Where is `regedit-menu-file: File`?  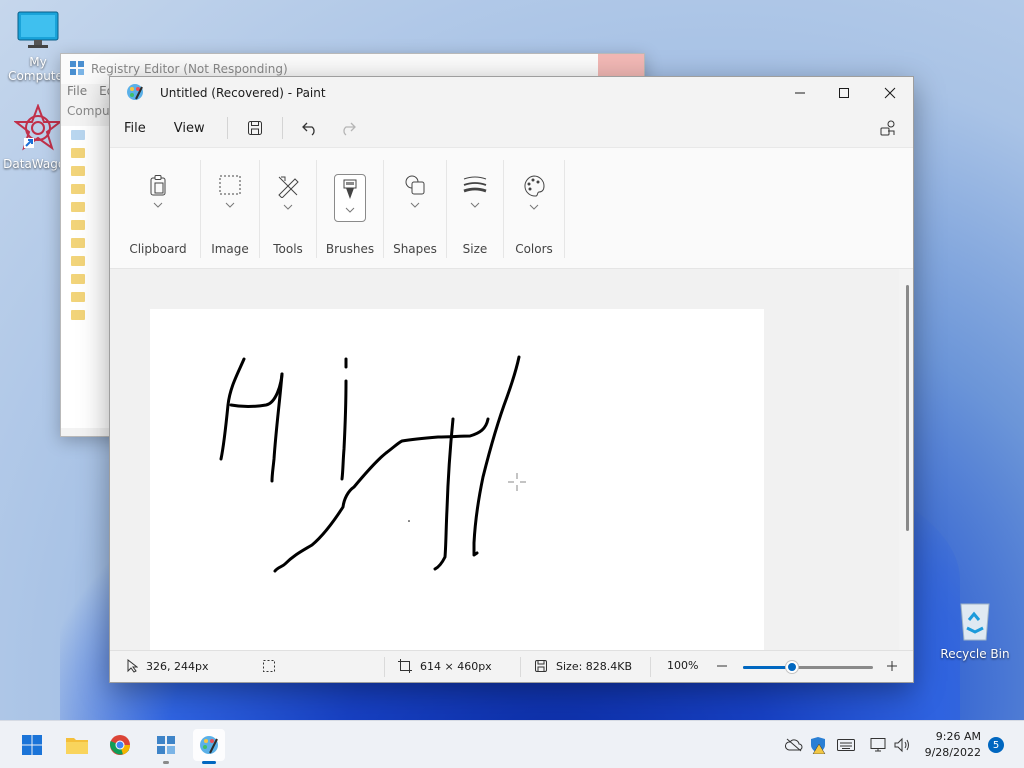 regedit-menu-file: File is located at coordinates (77, 94).